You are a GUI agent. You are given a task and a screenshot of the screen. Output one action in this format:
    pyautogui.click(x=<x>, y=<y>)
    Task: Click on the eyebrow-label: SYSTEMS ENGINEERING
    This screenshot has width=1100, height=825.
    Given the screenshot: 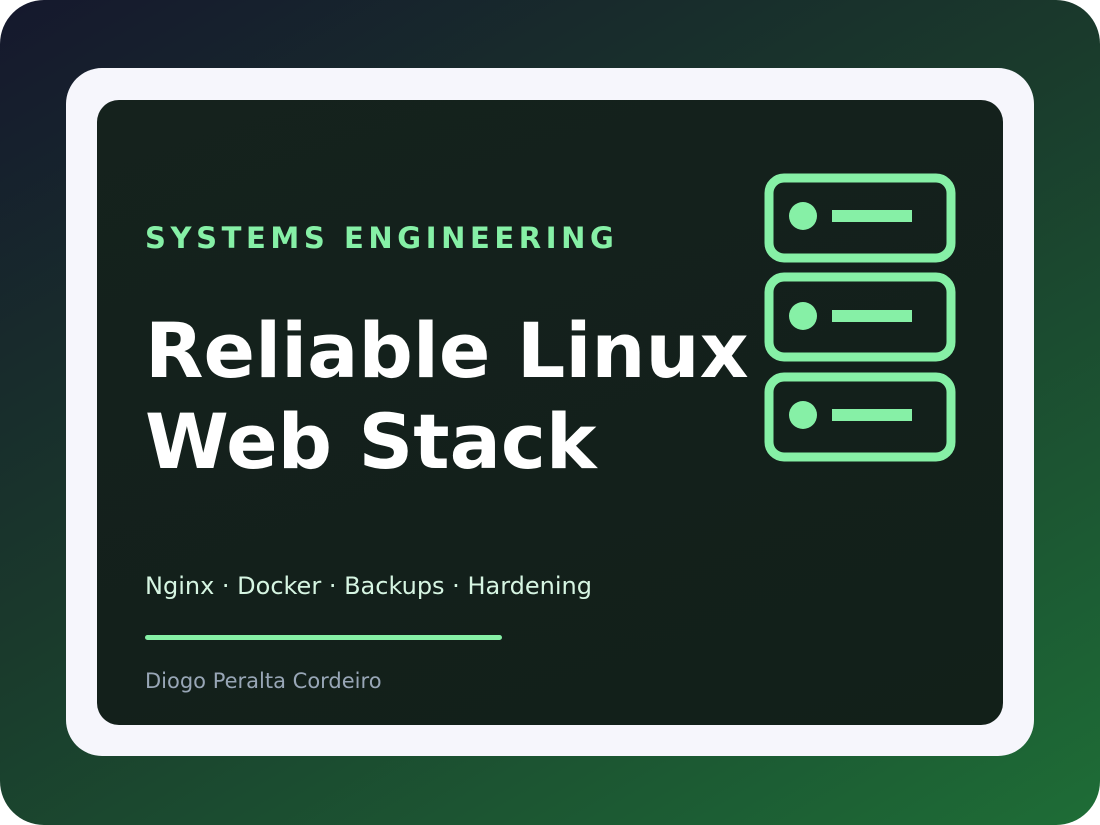 What is the action you would take?
    pyautogui.click(x=382, y=238)
    